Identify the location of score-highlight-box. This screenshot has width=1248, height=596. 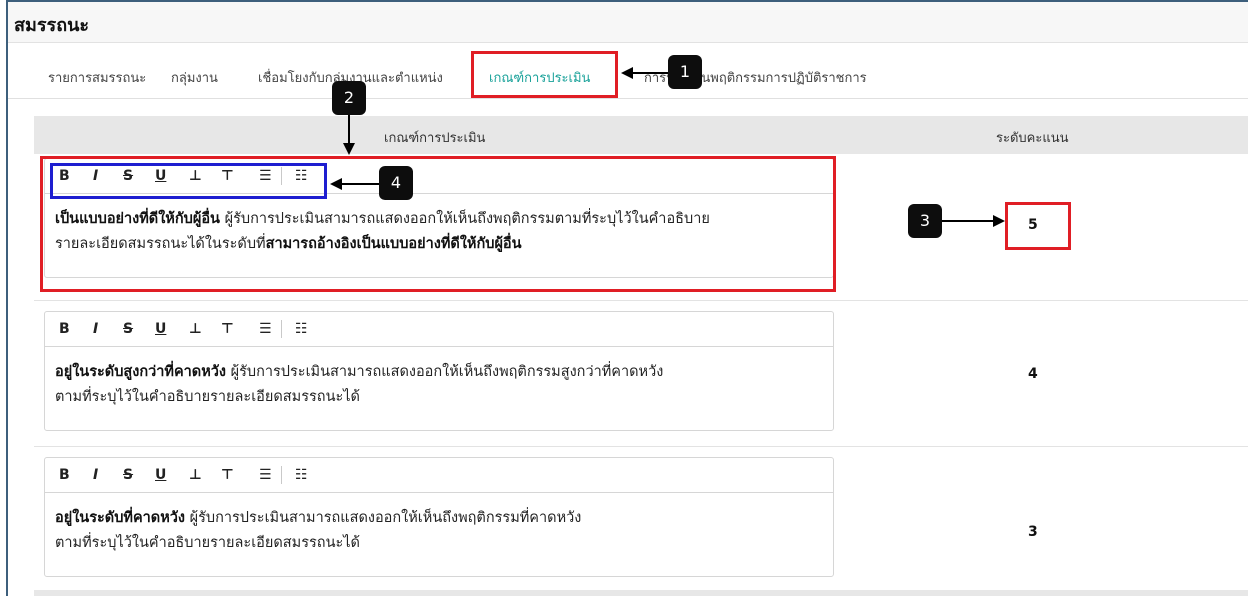
(1038, 226).